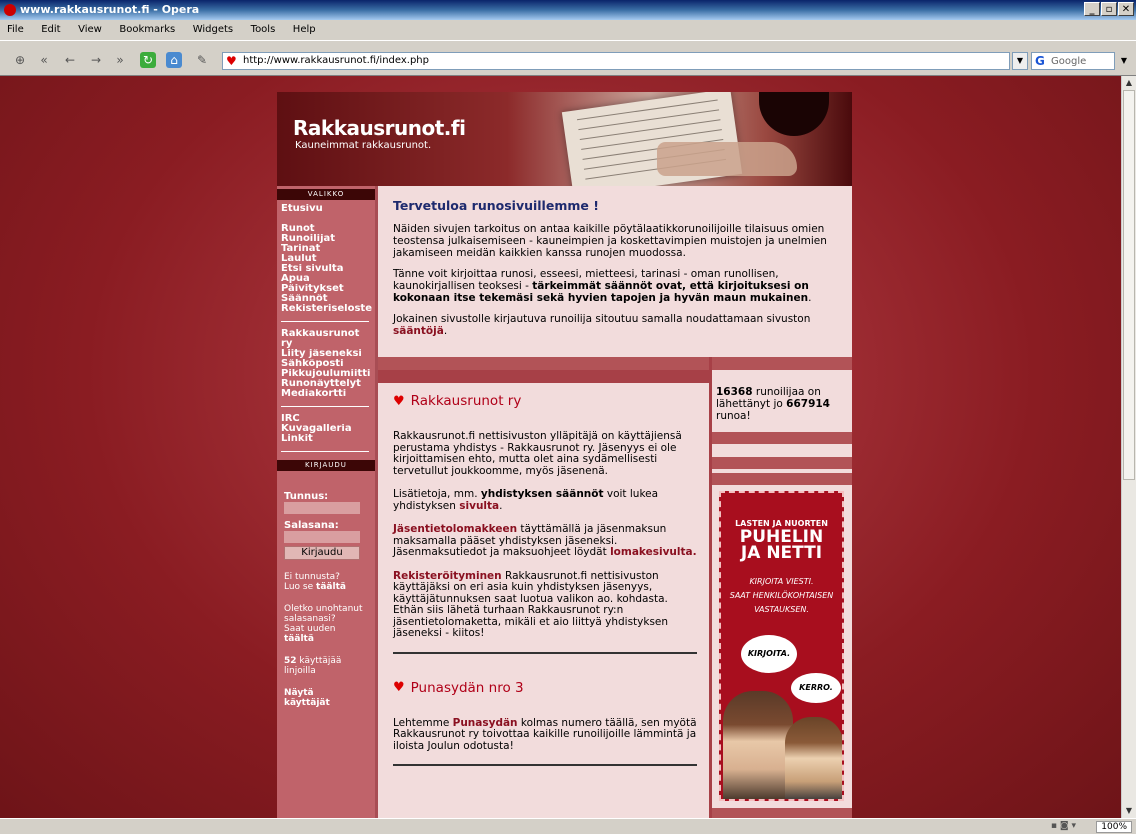 Image resolution: width=1136 pixels, height=834 pixels. What do you see at coordinates (1129, 83) in the screenshot?
I see `scroll-up-icon: ▲` at bounding box center [1129, 83].